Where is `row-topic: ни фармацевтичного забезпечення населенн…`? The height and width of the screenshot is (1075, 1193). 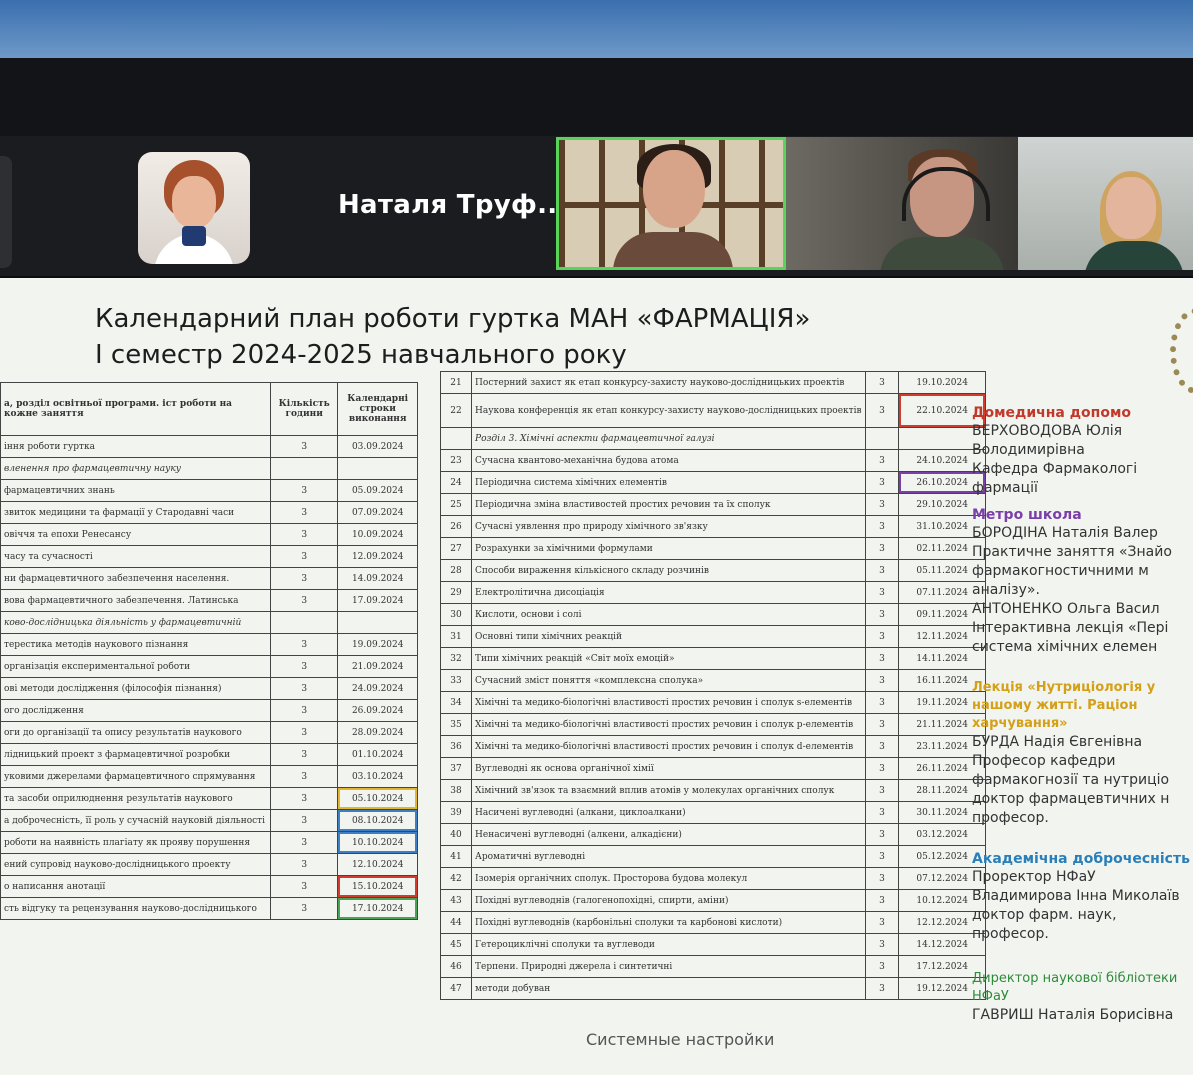
row-topic: ни фармацевтичного забезпечення населенн… is located at coordinates (135, 578).